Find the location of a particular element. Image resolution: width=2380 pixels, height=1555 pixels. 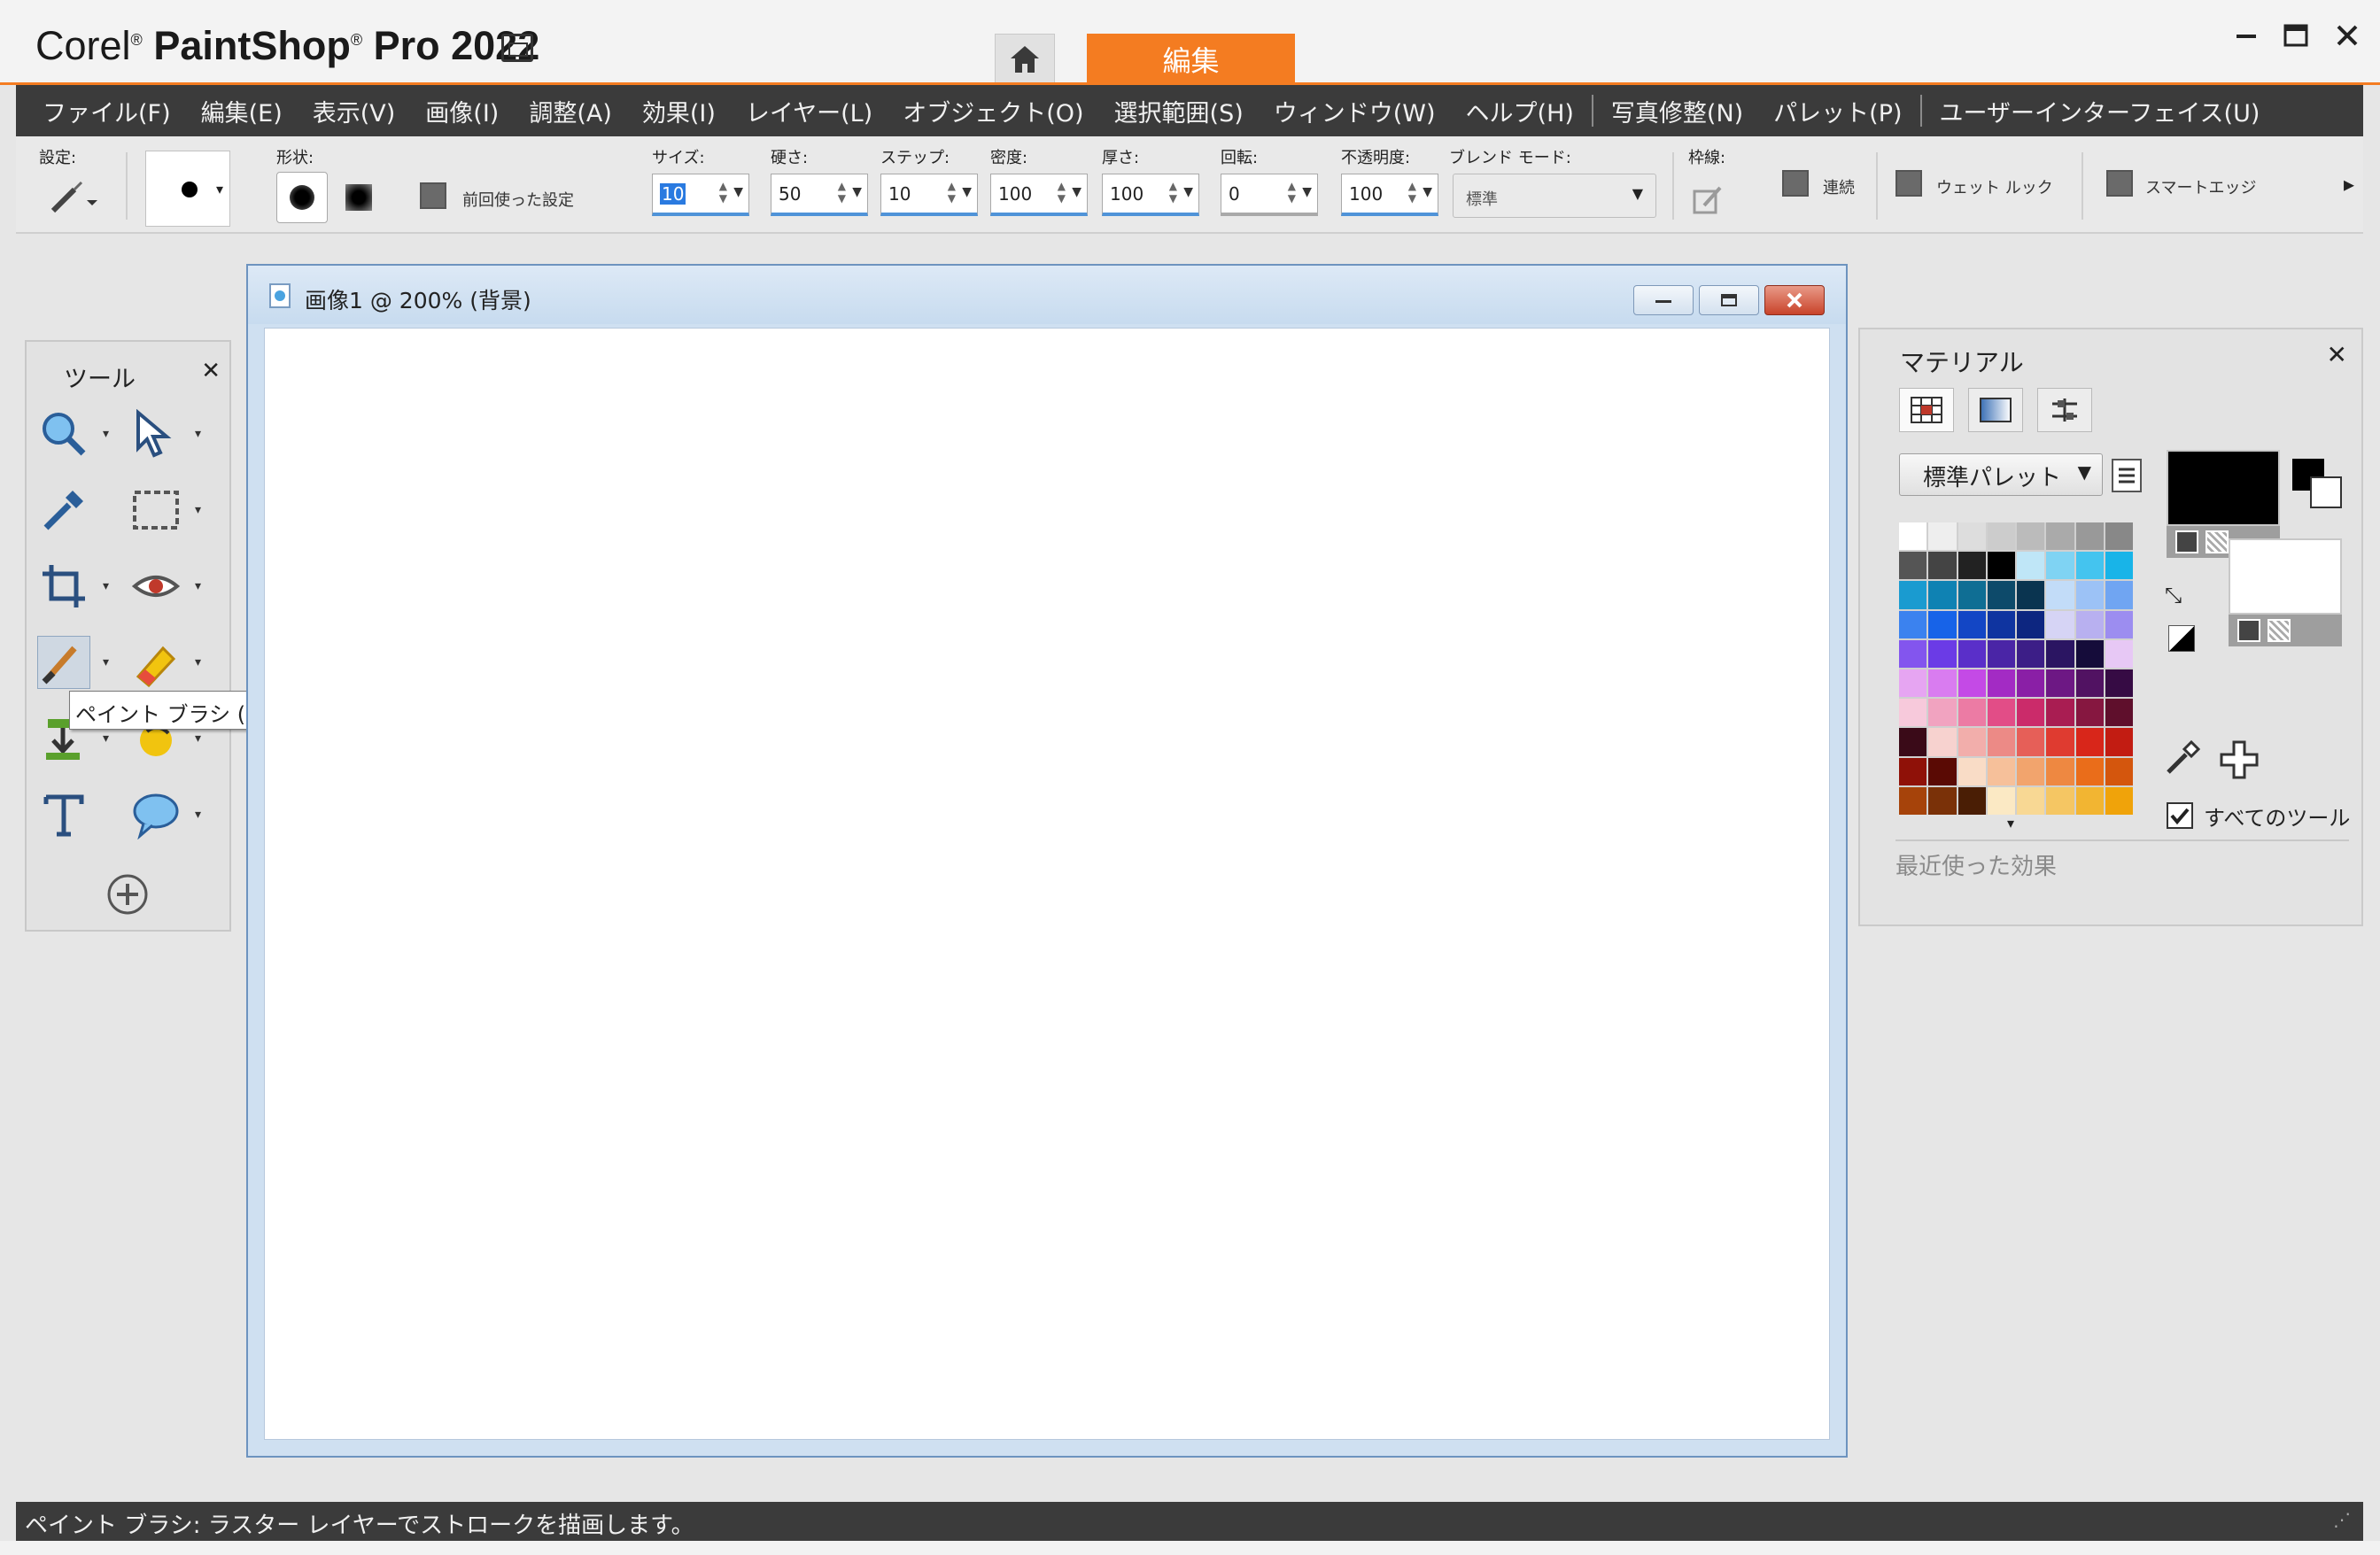

add-swatch-button is located at coordinates (2239, 760).